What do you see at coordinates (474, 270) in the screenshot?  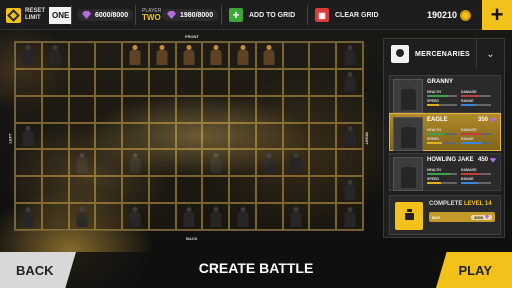 I see `play-button: PLAY` at bounding box center [474, 270].